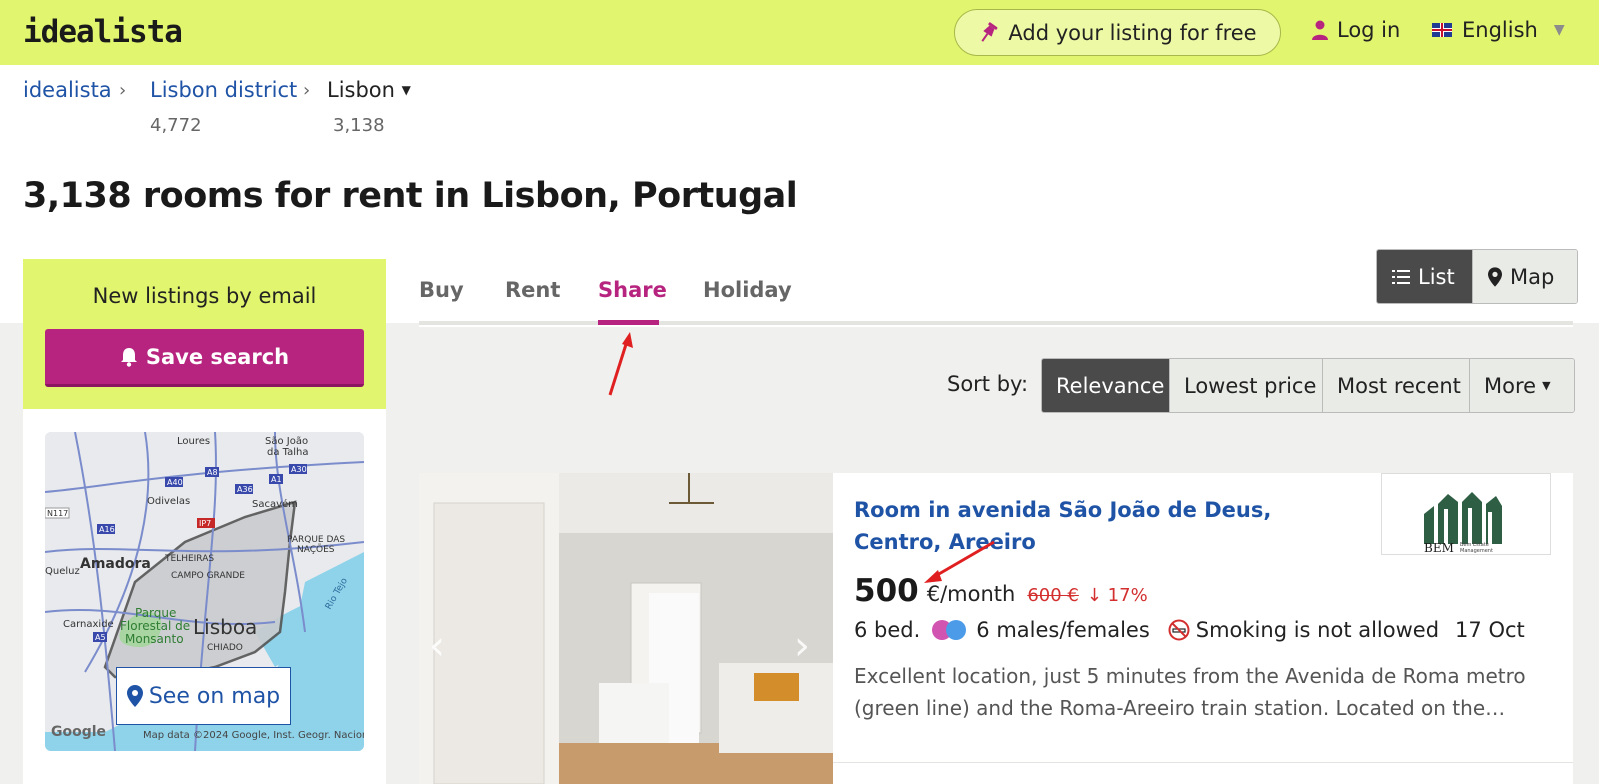  I want to click on svg-text: Sacavém, so click(275, 504).